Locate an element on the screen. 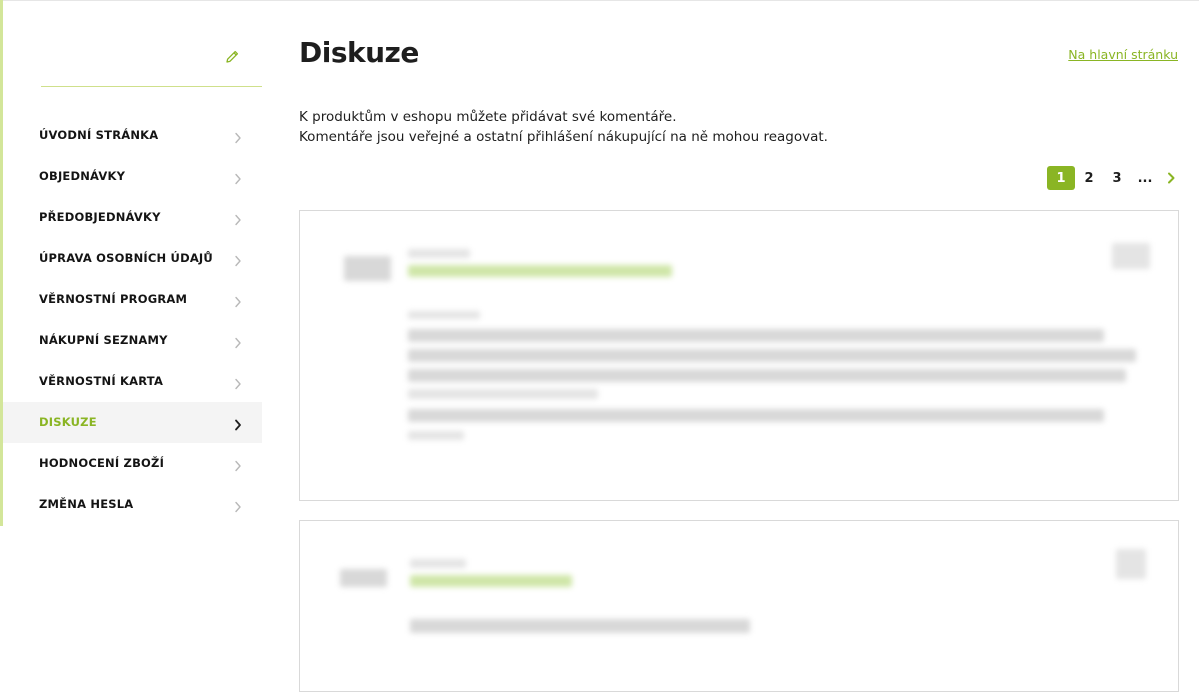 The image size is (1199, 699). comment-date-blurred is located at coordinates (444, 315).